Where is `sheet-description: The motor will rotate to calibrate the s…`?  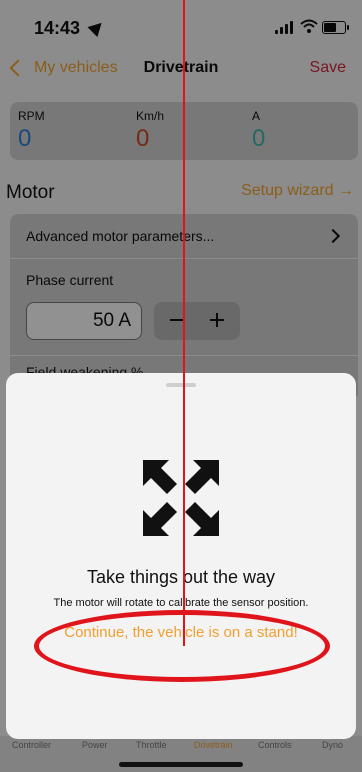
sheet-description: The motor will rotate to calibrate the s… is located at coordinates (181, 603).